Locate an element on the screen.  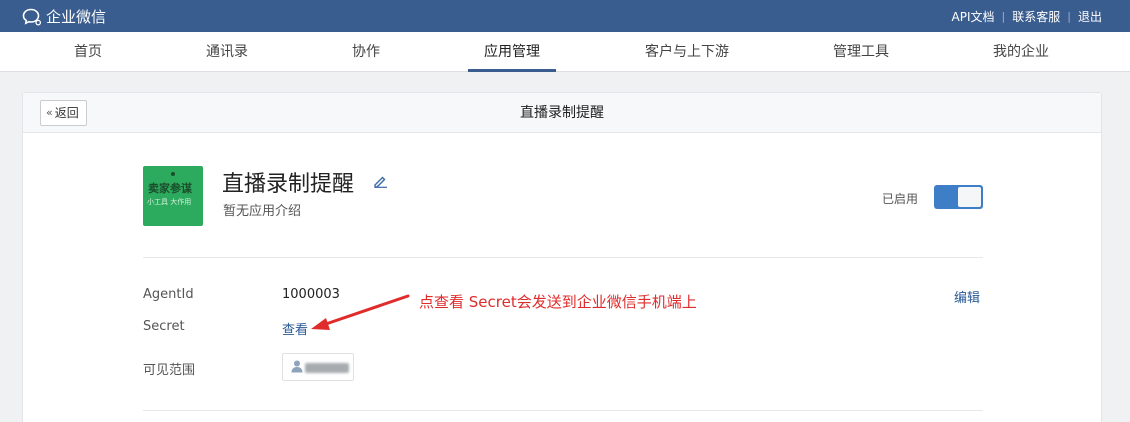
logo-brand-text: 卖家参谋 is located at coordinates (170, 188).